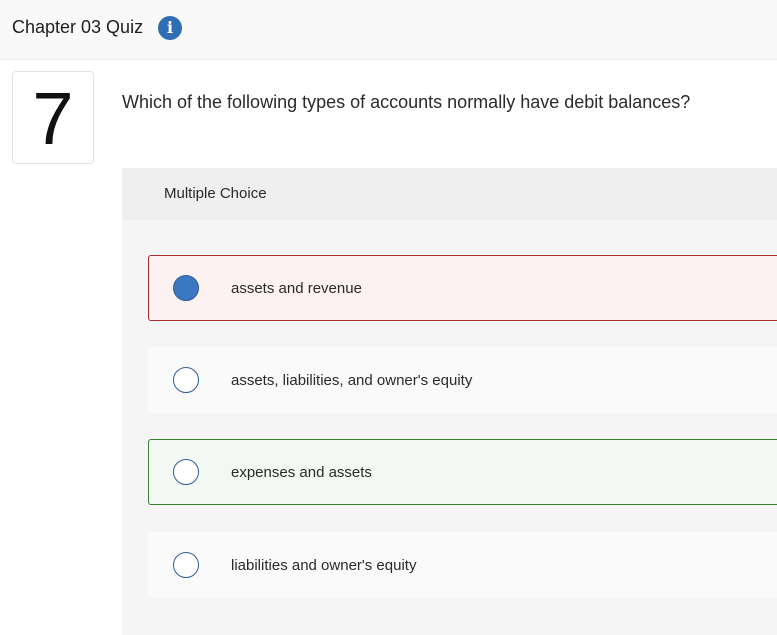 This screenshot has width=777, height=635. I want to click on choice-option-3: expenses and assets, so click(462, 472).